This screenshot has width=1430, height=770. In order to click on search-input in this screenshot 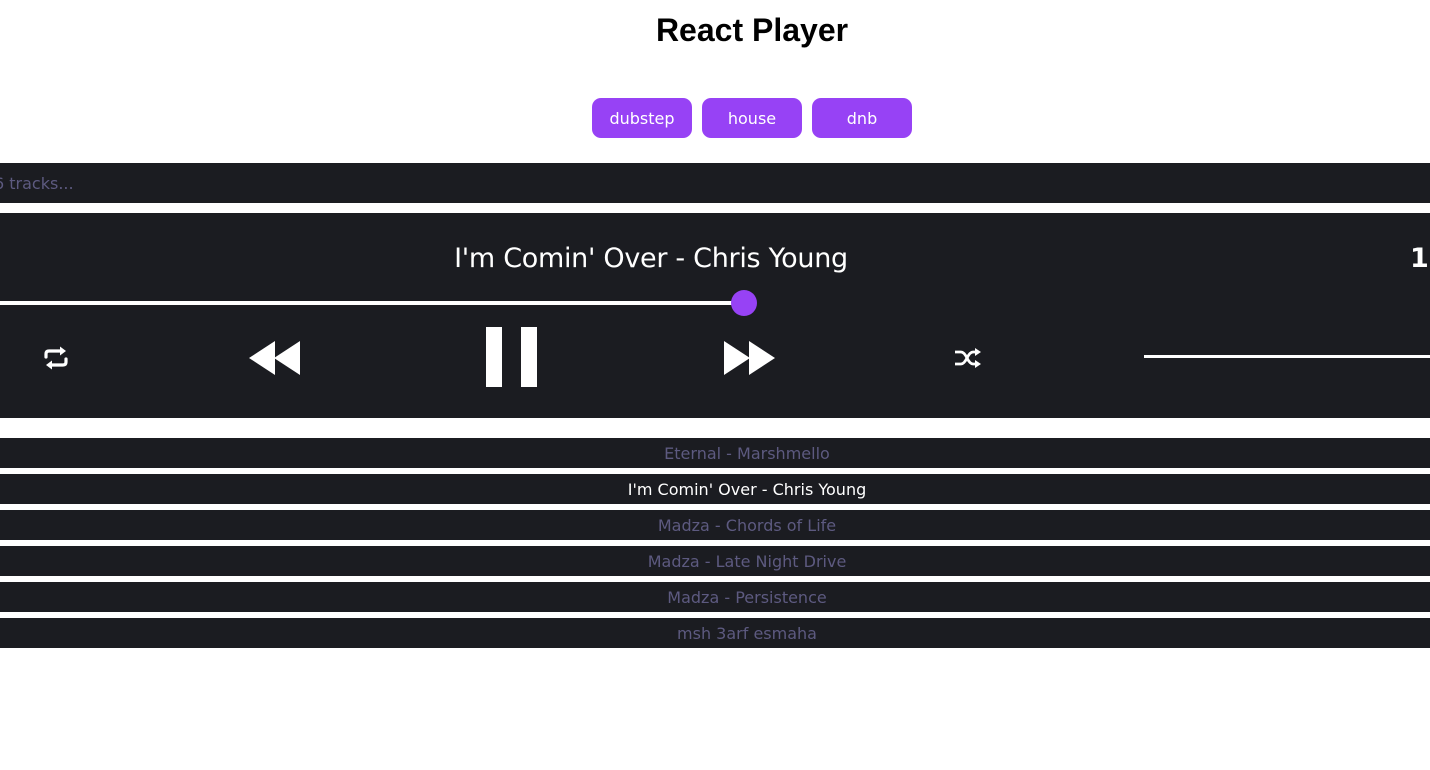, I will do `click(697, 183)`.